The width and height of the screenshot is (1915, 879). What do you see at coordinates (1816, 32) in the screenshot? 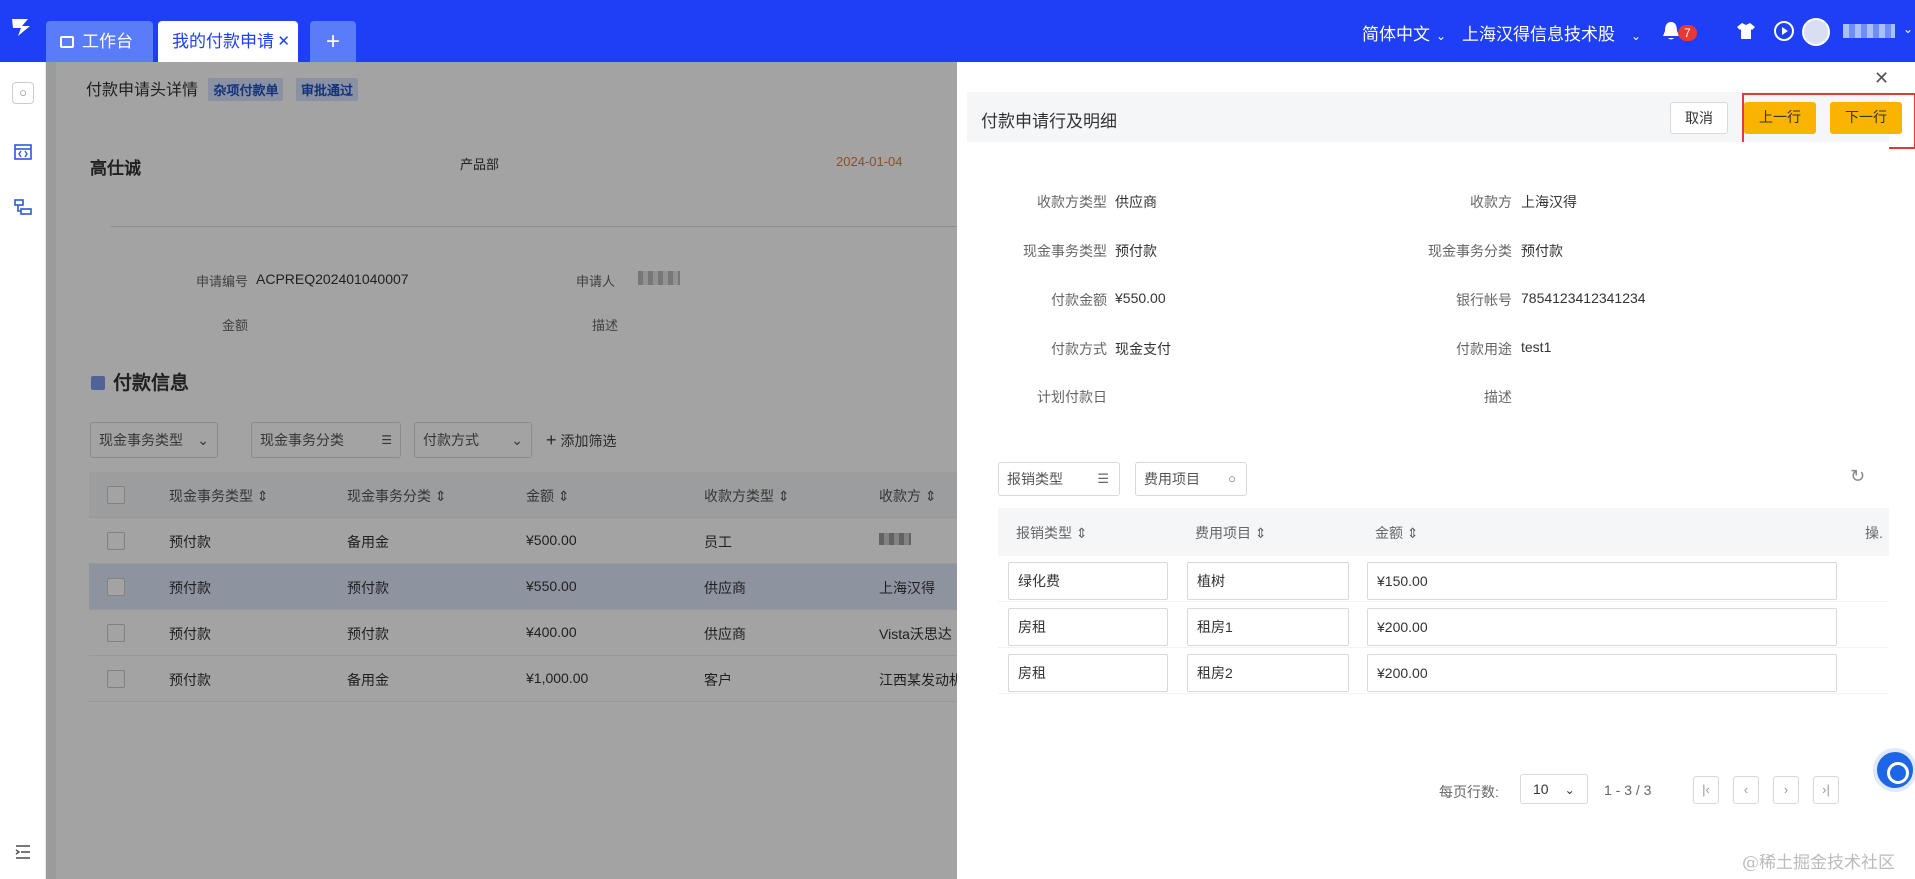
I see `user-avatar` at bounding box center [1816, 32].